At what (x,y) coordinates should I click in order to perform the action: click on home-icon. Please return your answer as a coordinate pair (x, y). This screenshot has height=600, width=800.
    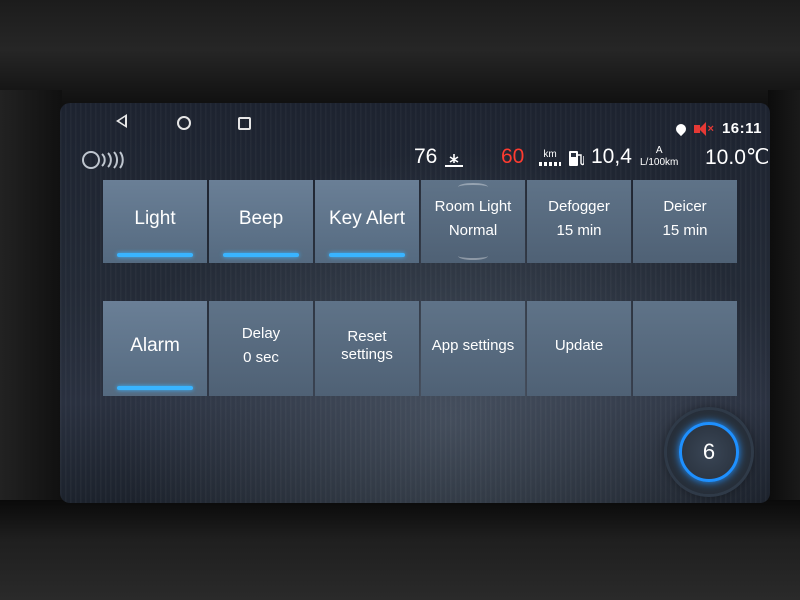
    Looking at the image, I should click on (184, 123).